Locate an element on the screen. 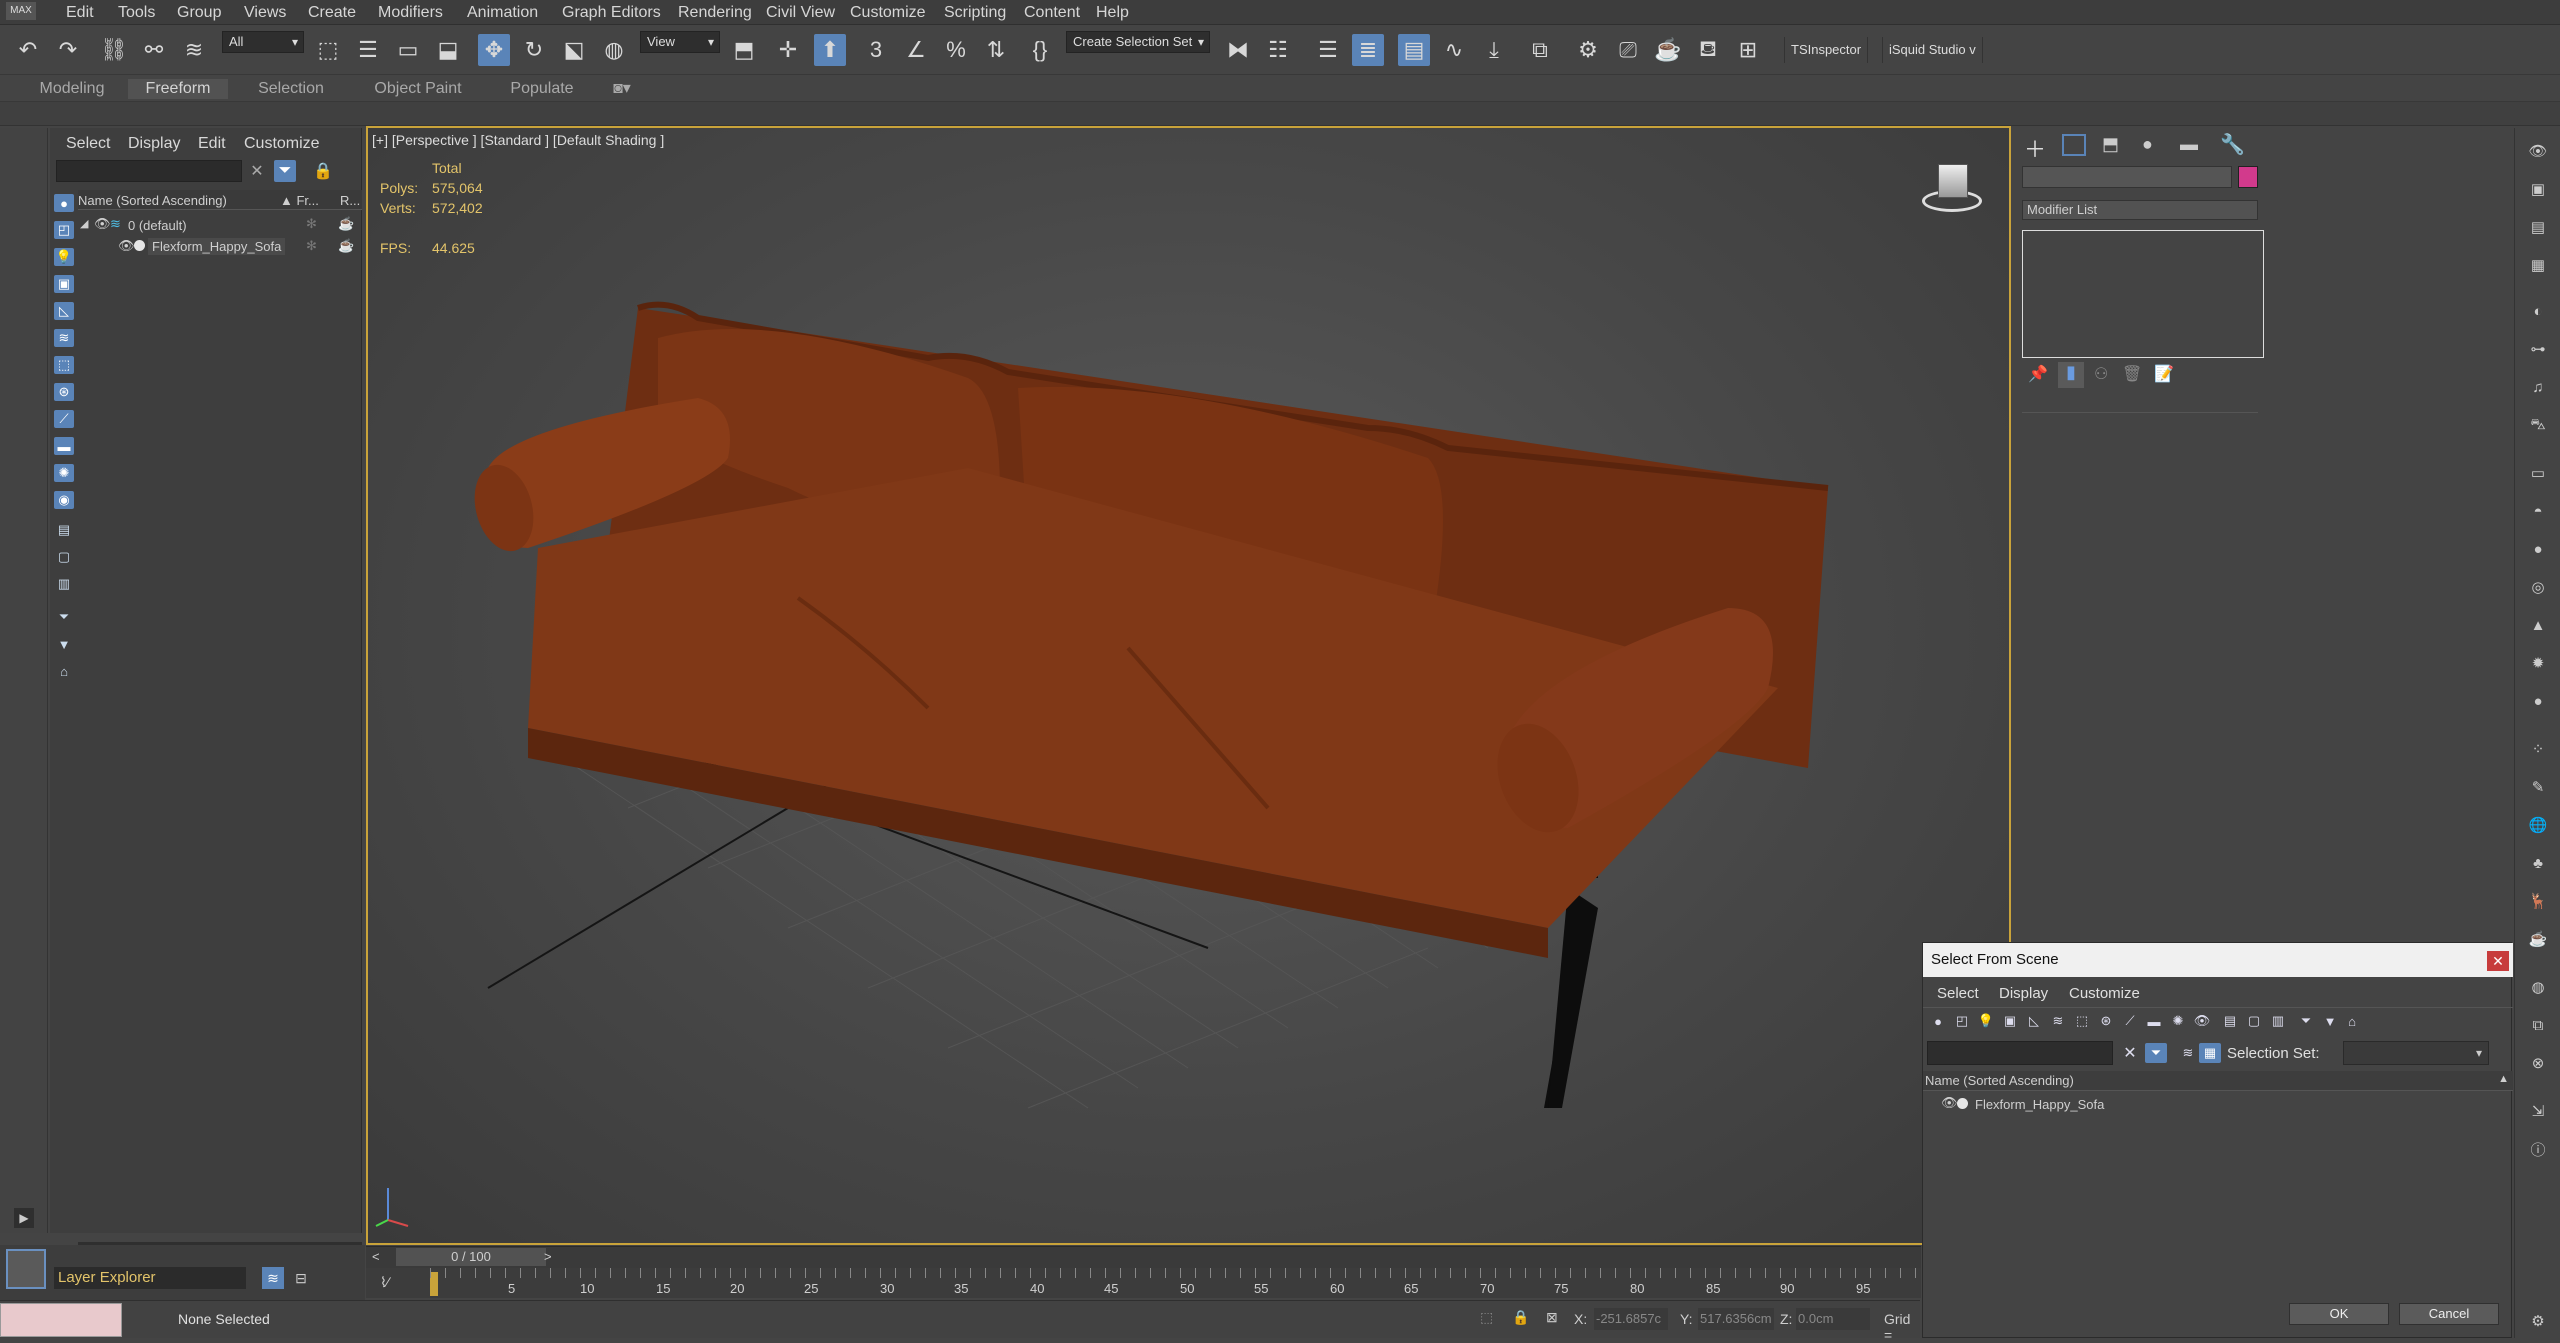 The image size is (2560, 1343). display-all-icon: ▤ is located at coordinates (64, 530).